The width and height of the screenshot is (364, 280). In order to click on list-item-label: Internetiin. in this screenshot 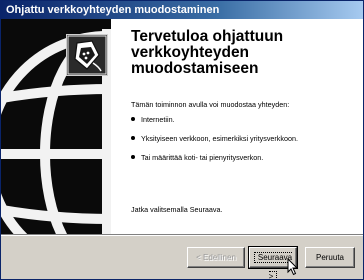, I will do `click(158, 119)`.